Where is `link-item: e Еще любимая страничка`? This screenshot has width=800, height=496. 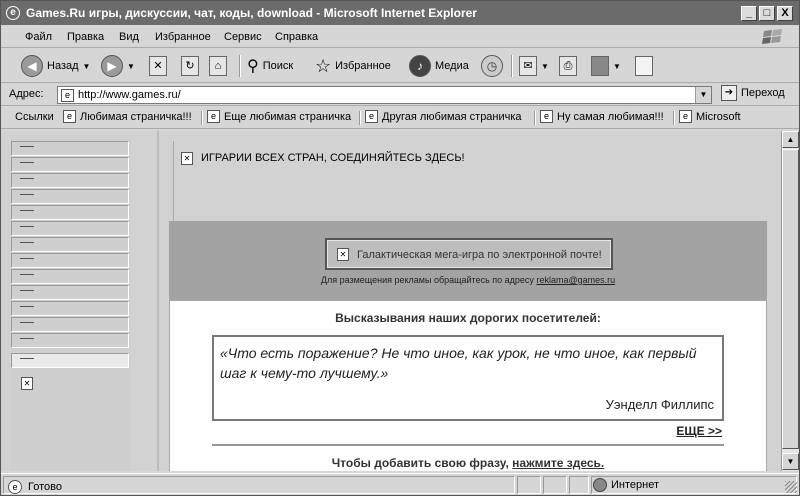
link-item: e Еще любимая страничка is located at coordinates (279, 116).